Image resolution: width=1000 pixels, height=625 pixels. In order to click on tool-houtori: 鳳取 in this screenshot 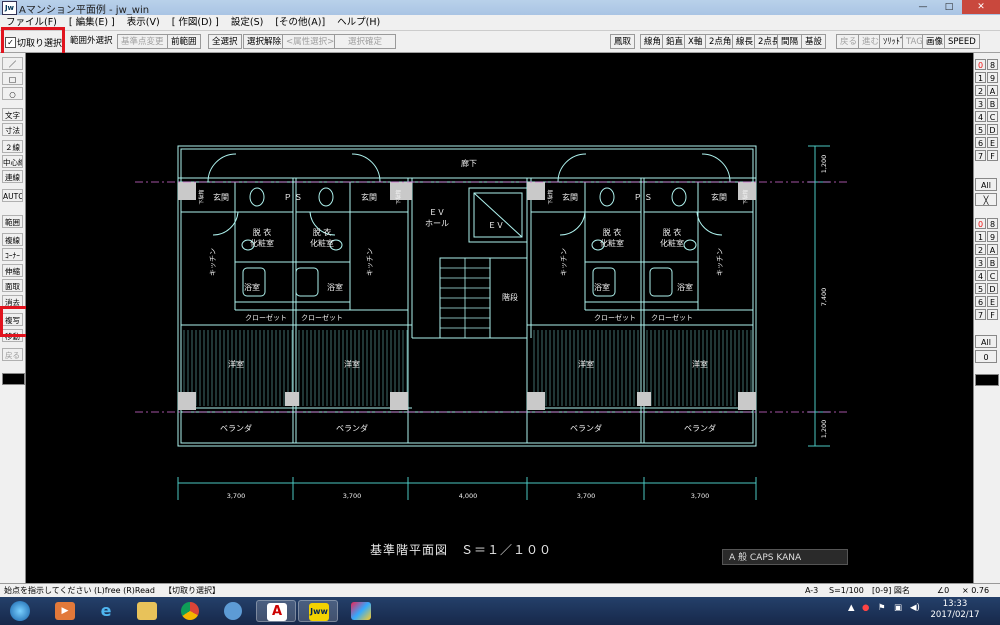, I will do `click(623, 41)`.